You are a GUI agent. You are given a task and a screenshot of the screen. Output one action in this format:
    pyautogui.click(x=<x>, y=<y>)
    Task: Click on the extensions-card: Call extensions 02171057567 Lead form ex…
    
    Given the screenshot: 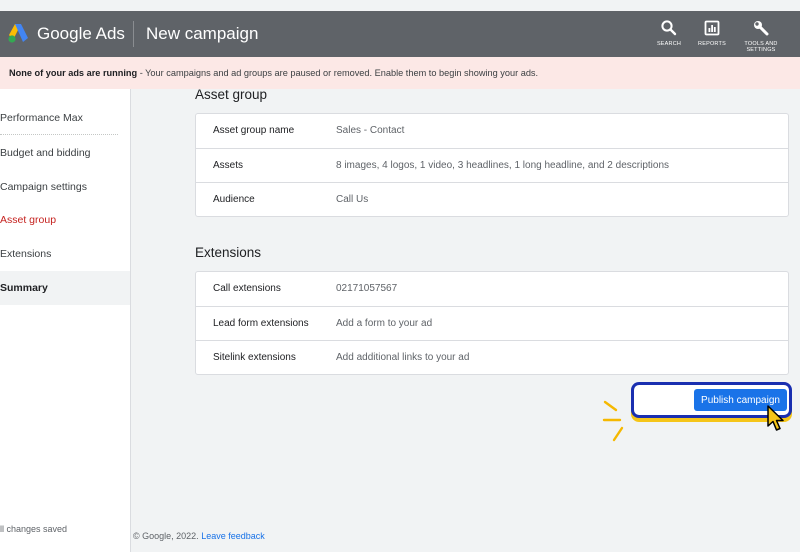 What is the action you would take?
    pyautogui.click(x=492, y=323)
    